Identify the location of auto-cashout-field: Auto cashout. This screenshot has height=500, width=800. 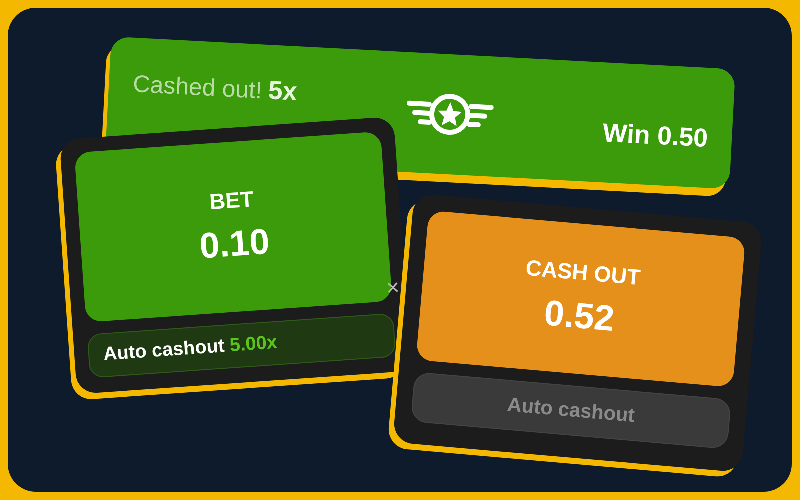
(571, 411).